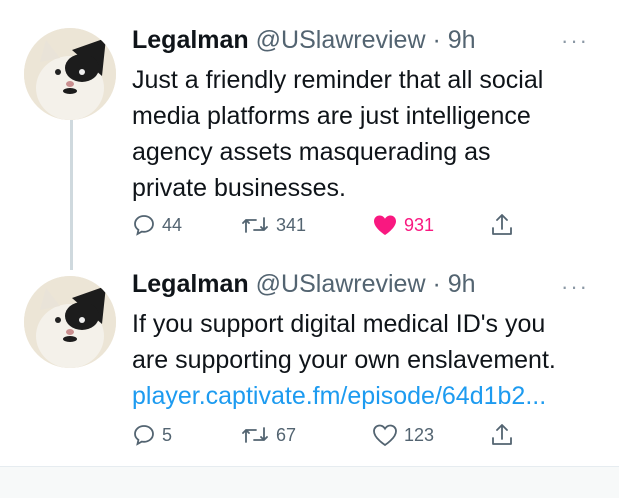  What do you see at coordinates (332, 225) in the screenshot?
I see `tweet-actions: 44 341 931` at bounding box center [332, 225].